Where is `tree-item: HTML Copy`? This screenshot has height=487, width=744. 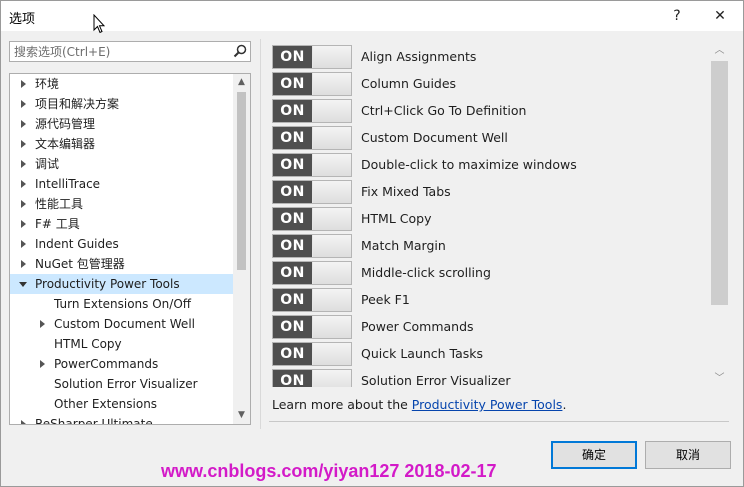 tree-item: HTML Copy is located at coordinates (122, 344).